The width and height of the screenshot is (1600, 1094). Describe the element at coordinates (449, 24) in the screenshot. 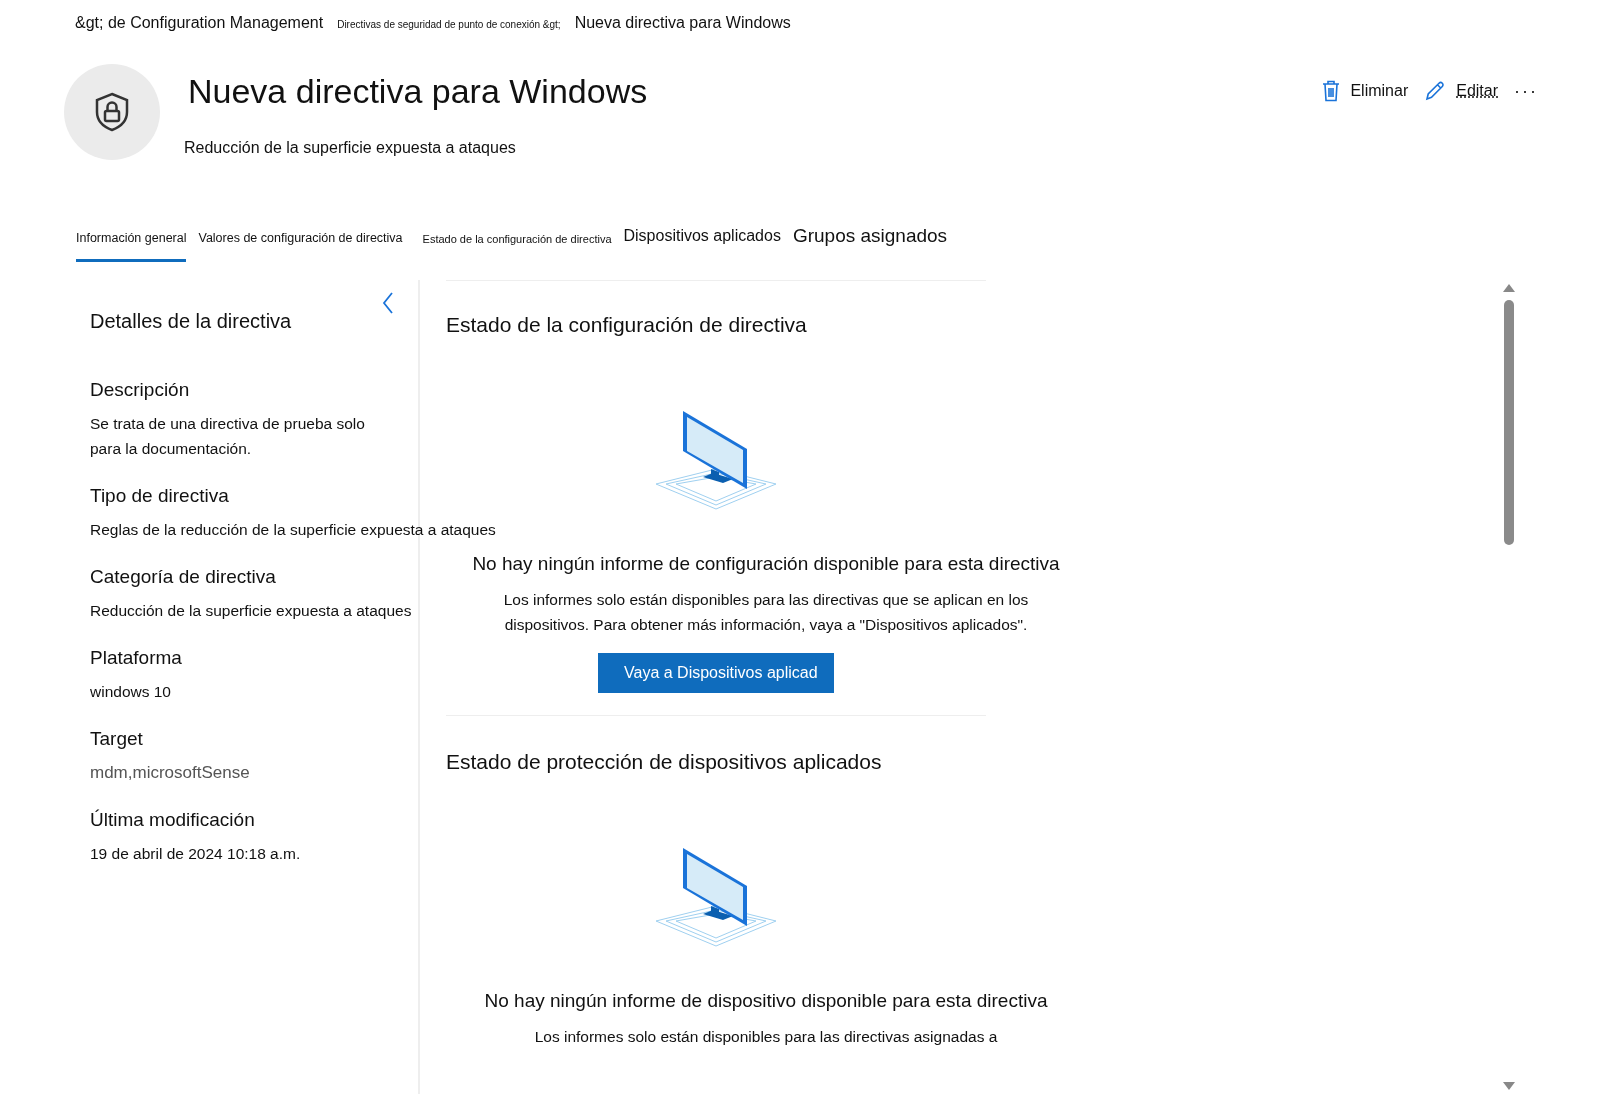

I see `breadcrumb-link: Directivas de seguridad de punto de conexión &gt;` at that location.